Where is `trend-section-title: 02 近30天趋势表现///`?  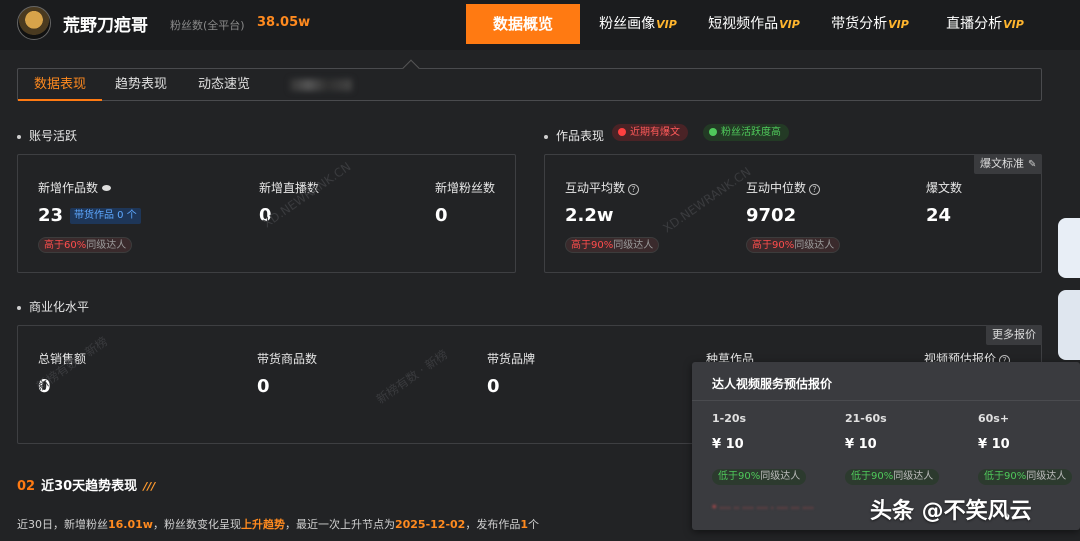 trend-section-title: 02 近30天趋势表现/// is located at coordinates (86, 486).